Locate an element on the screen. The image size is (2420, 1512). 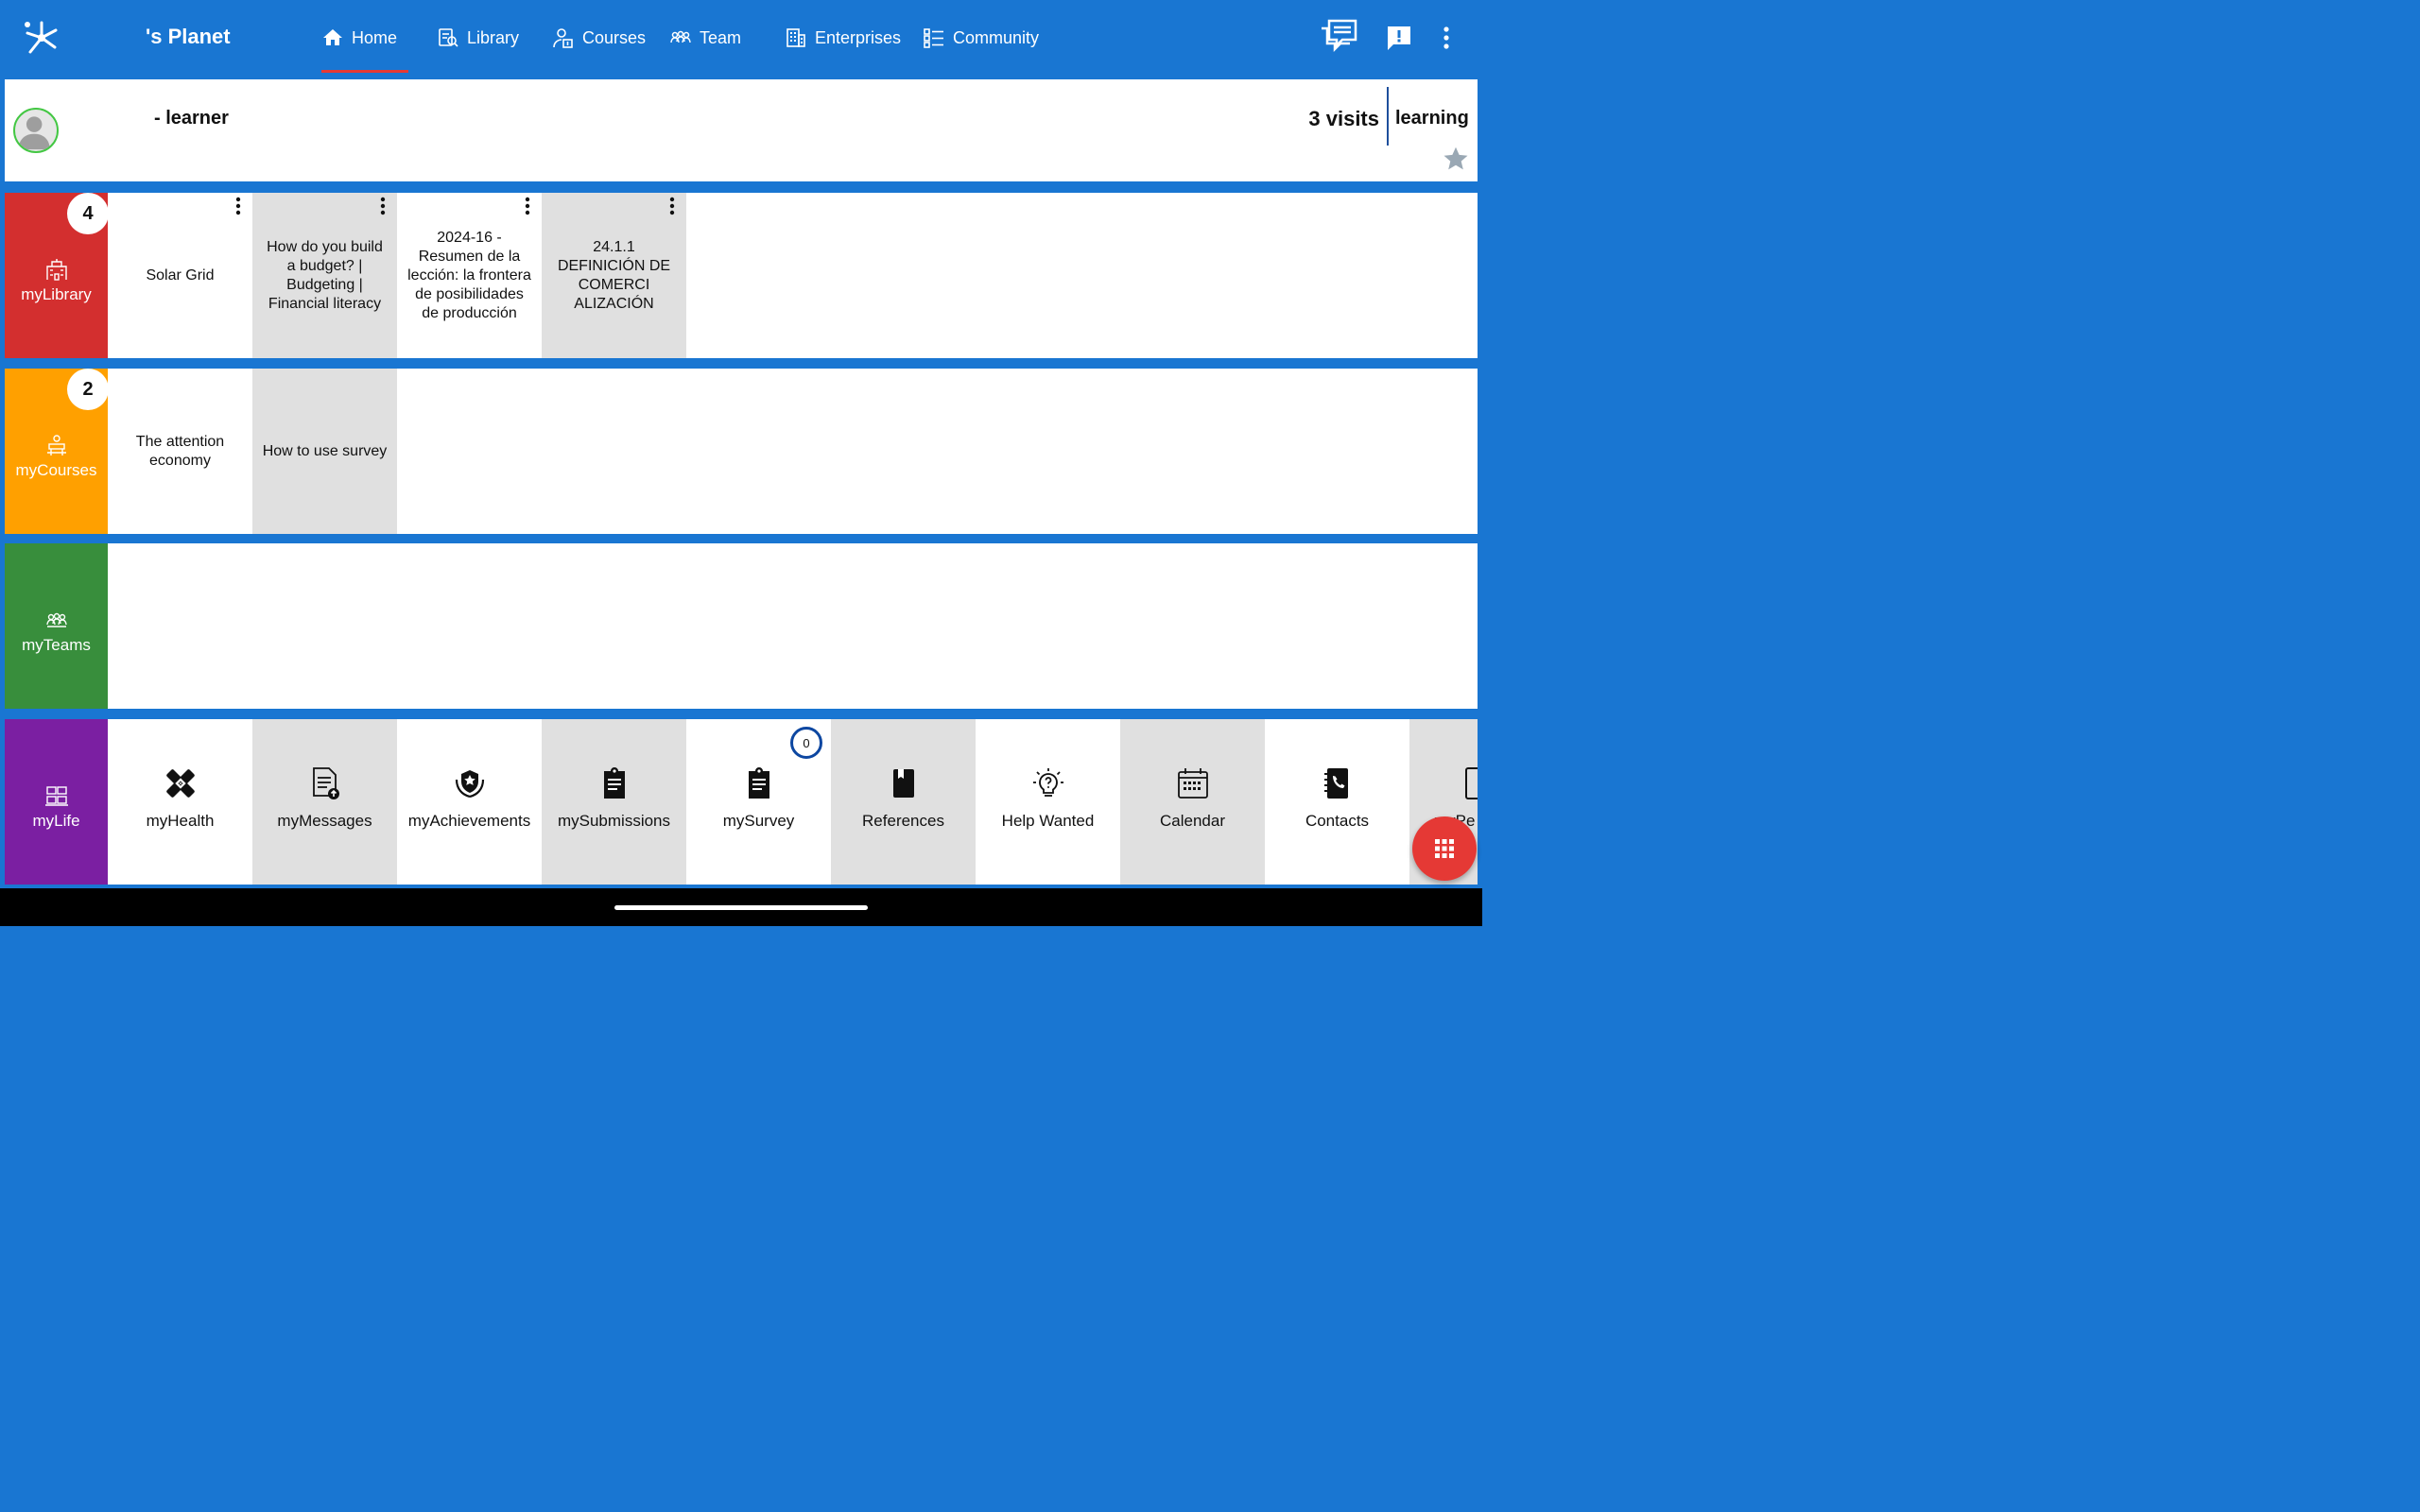
calendar-label: Calendar is located at coordinates (1192, 821).